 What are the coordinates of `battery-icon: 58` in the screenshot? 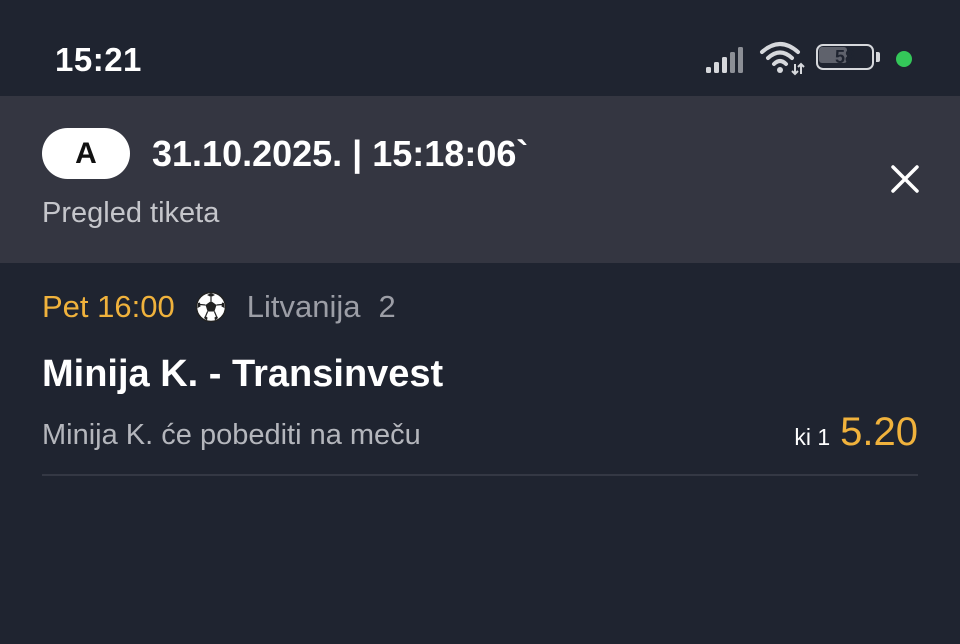 It's located at (849, 59).